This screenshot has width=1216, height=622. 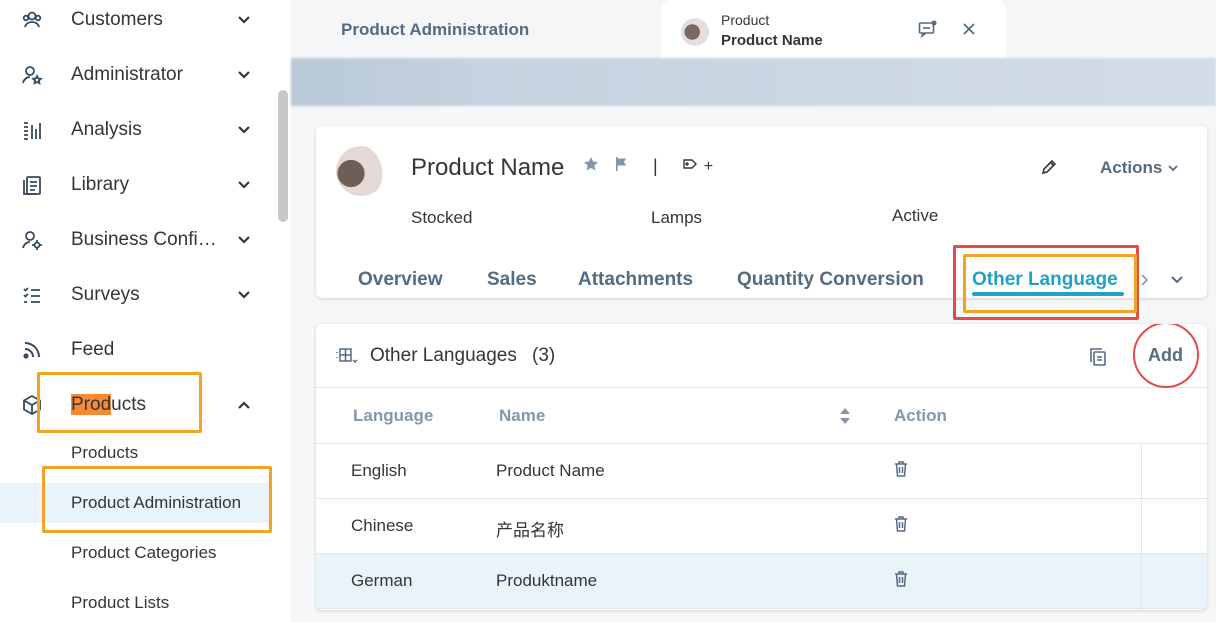 I want to click on sidebar-subitem-product-categories: Product Categories, so click(x=136, y=553).